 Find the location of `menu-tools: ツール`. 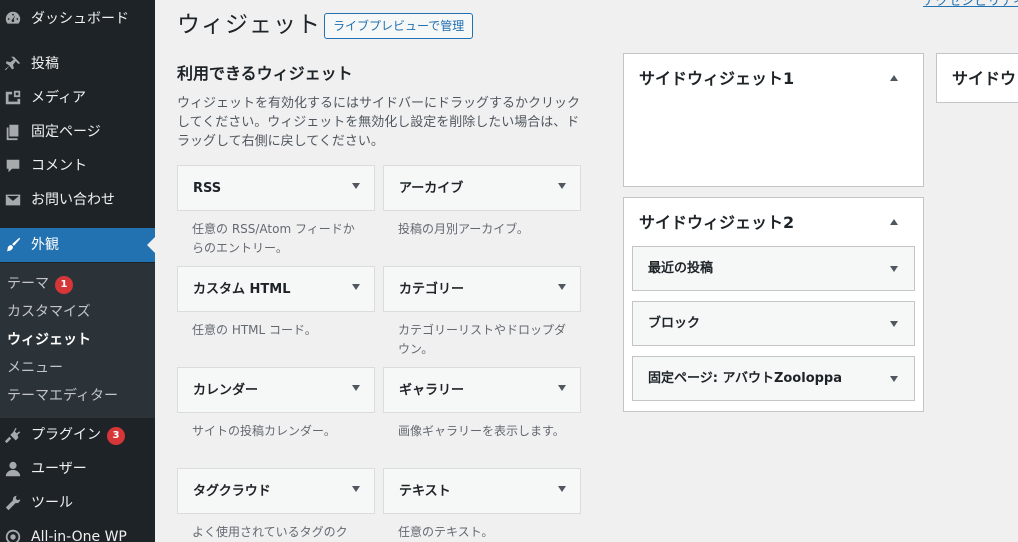

menu-tools: ツール is located at coordinates (77, 503).